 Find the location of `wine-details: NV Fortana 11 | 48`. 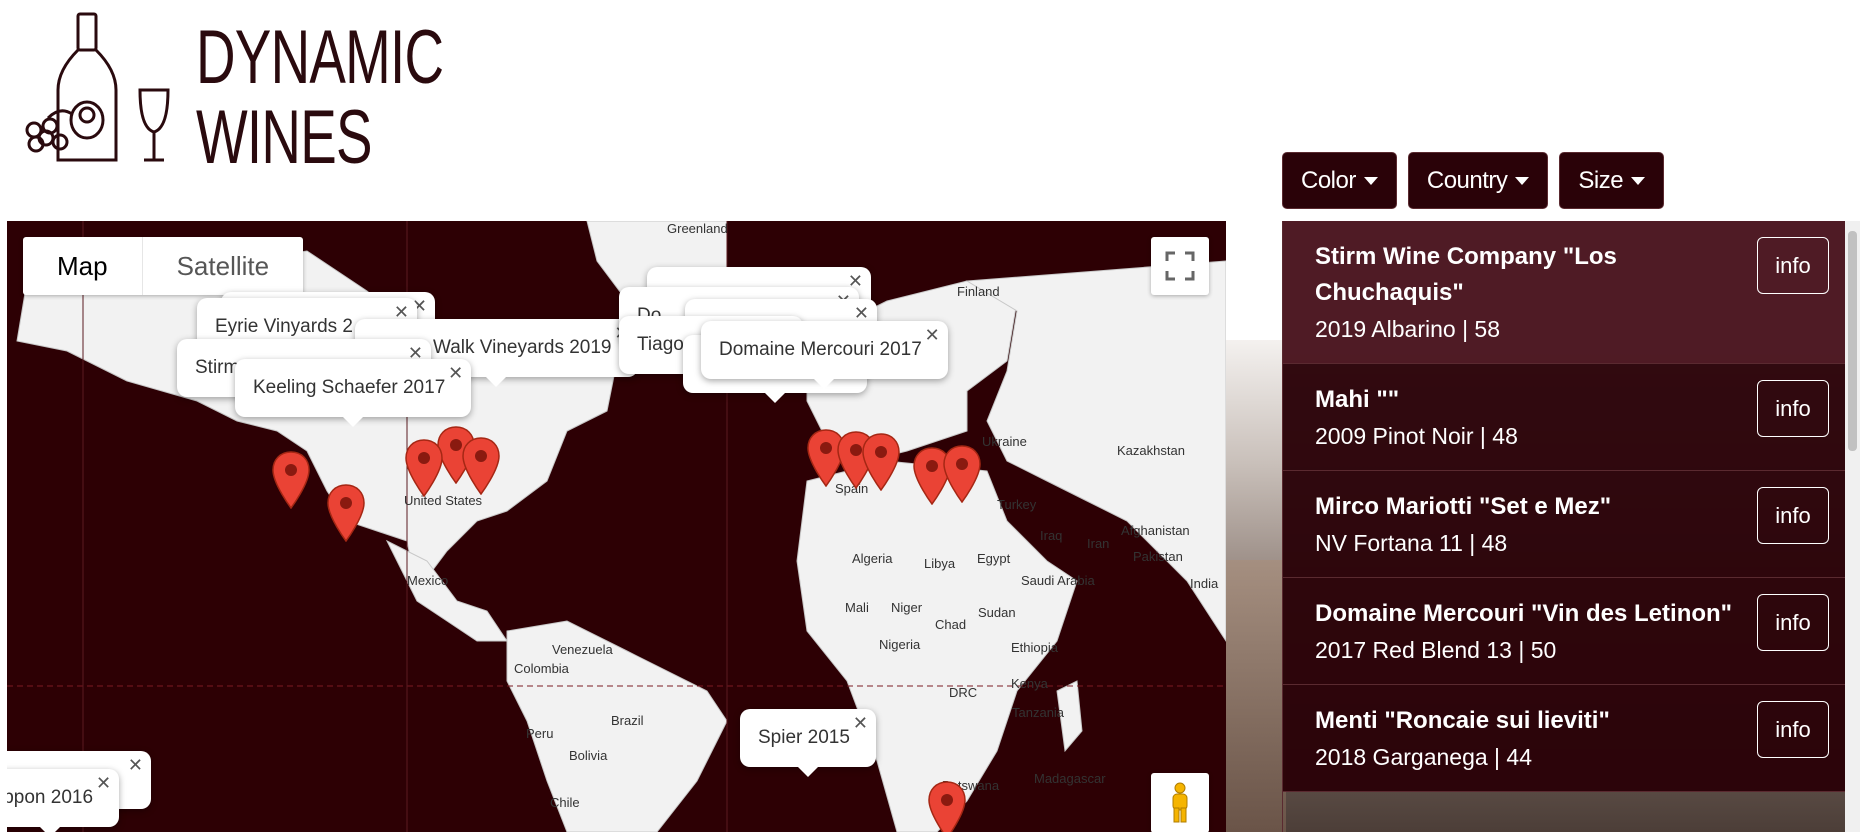

wine-details: NV Fortana 11 | 48 is located at coordinates (1411, 543).